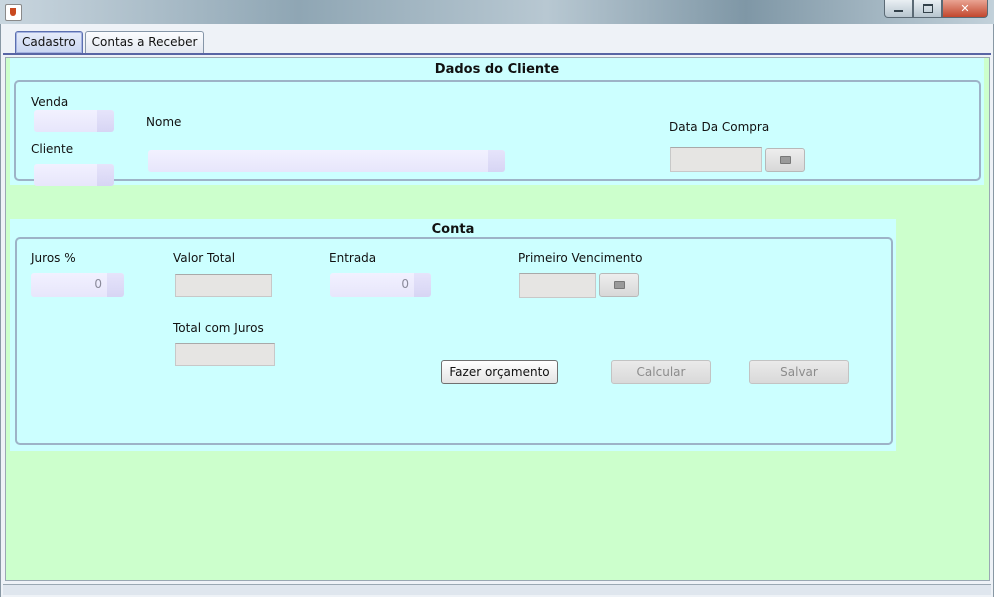 The height and width of the screenshot is (597, 994). Describe the element at coordinates (927, 9) in the screenshot. I see `maximize-icon` at that location.